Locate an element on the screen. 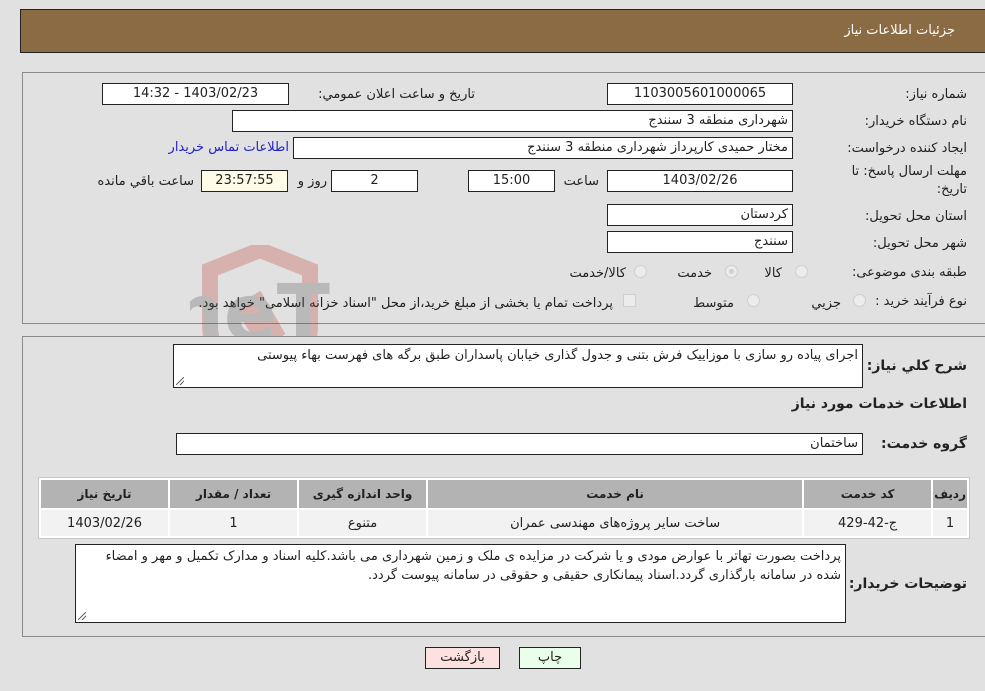  col-header-quantity: تعداد / مقدار is located at coordinates (234, 494).